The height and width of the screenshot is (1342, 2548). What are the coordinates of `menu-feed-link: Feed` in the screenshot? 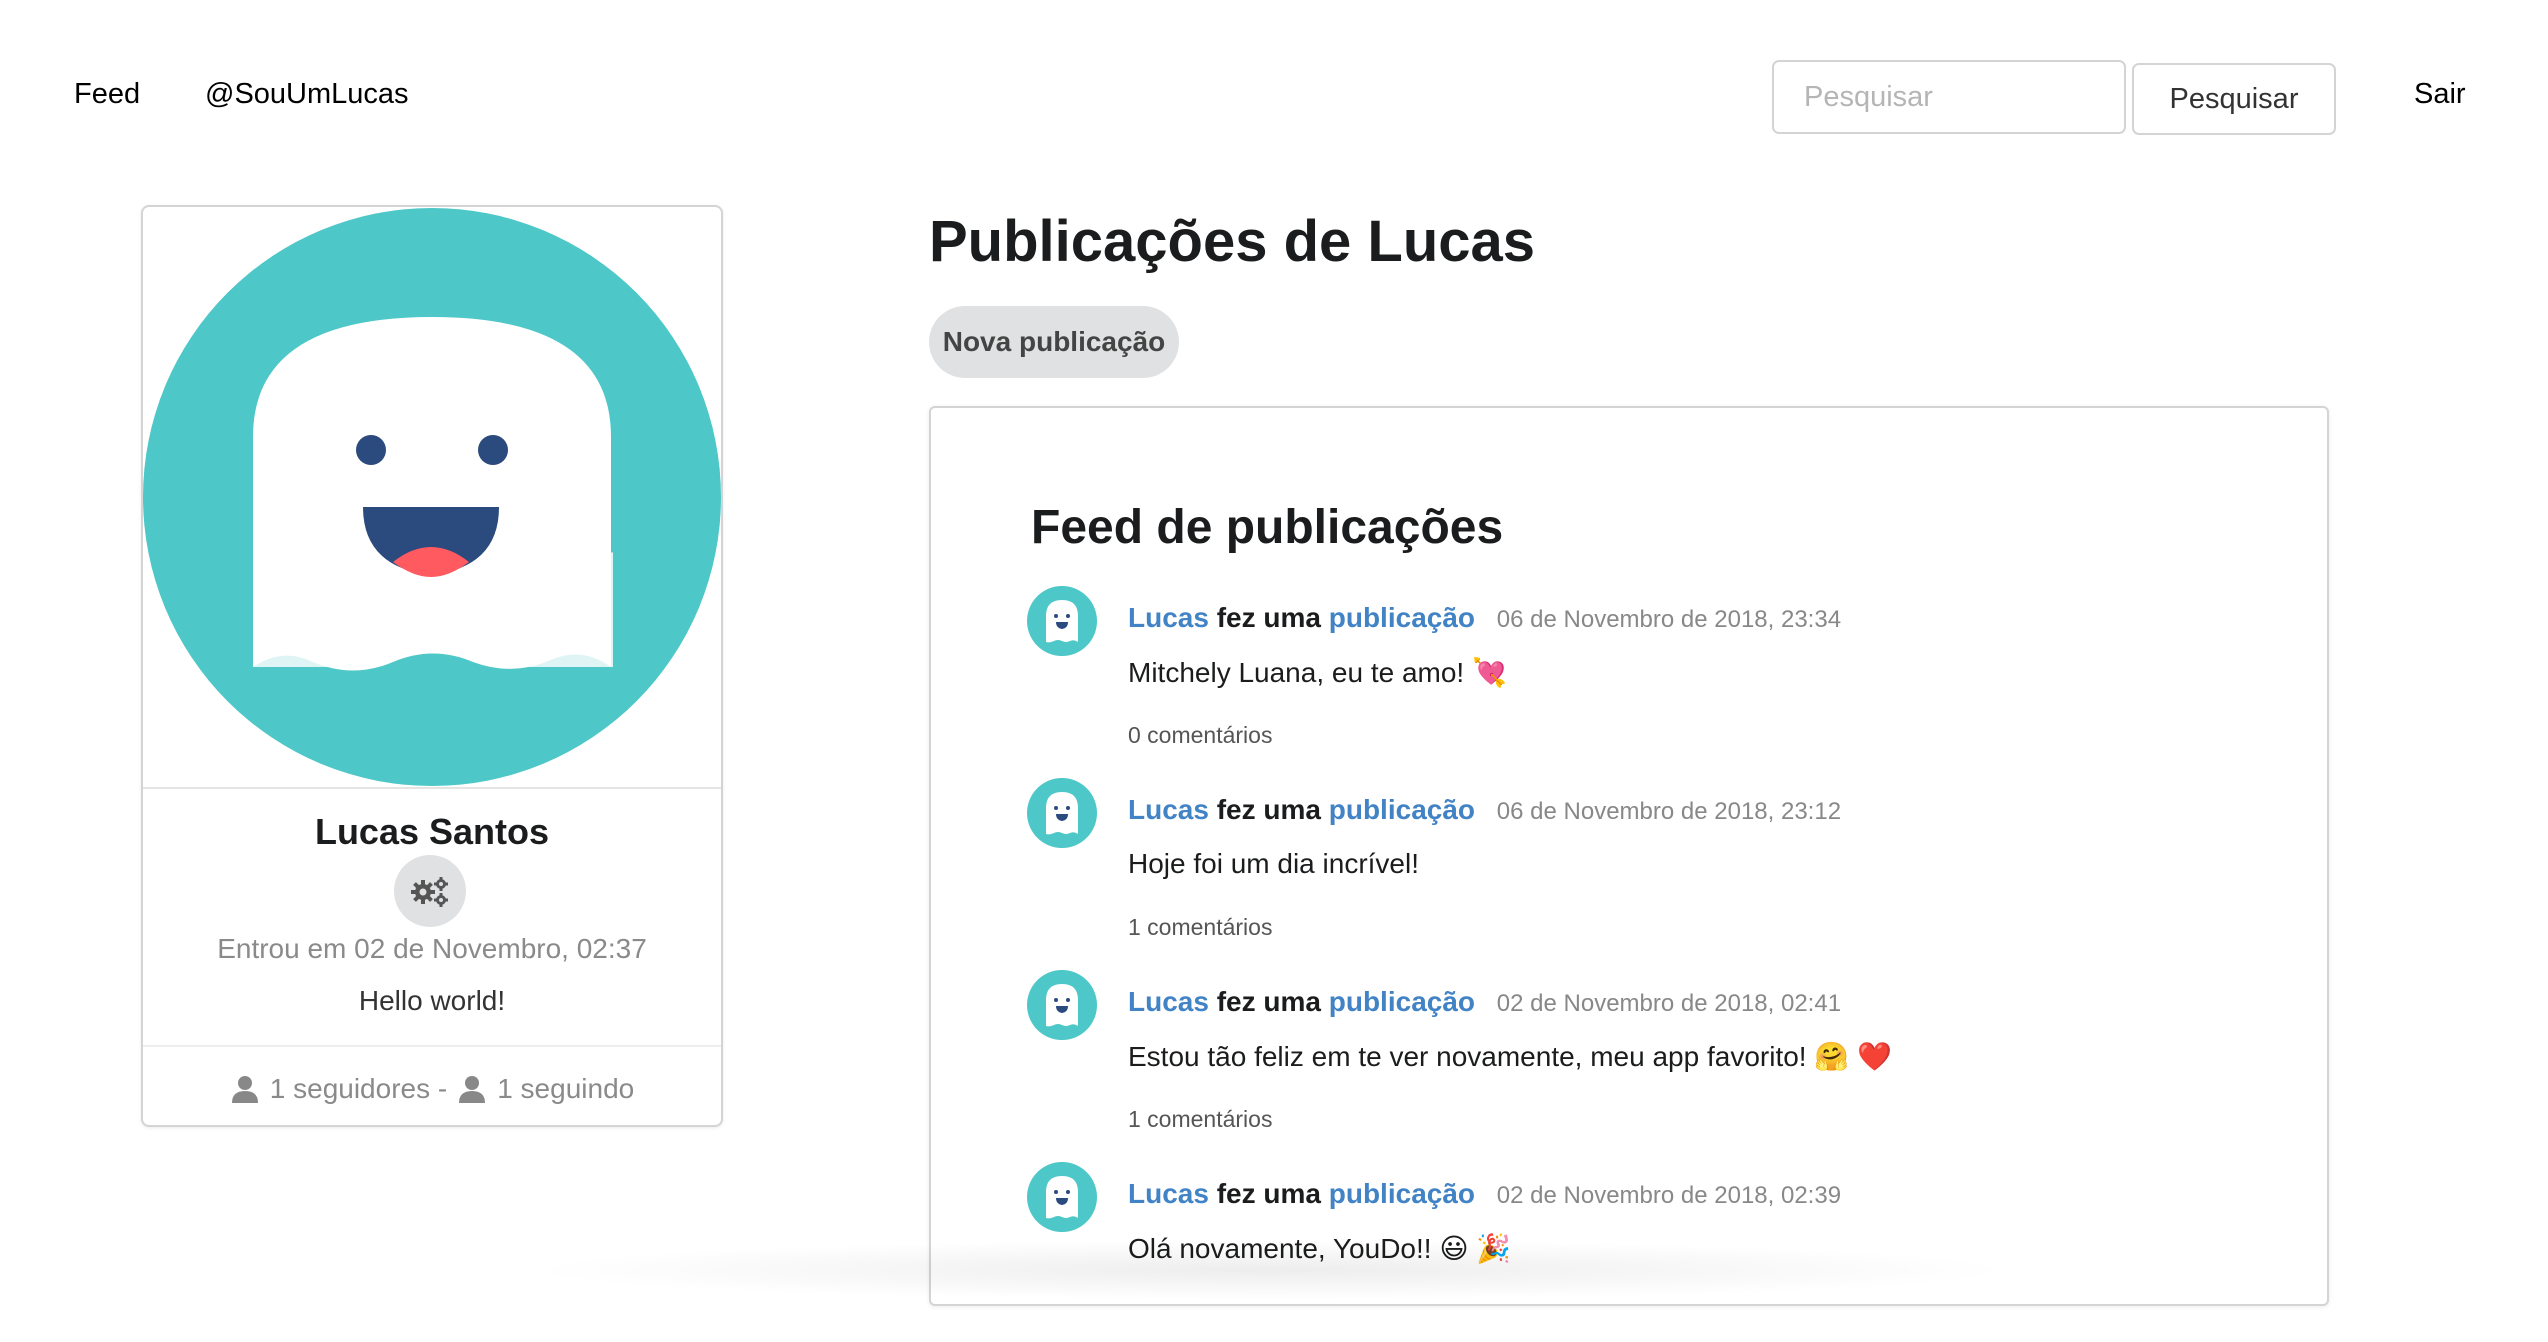 It's located at (107, 94).